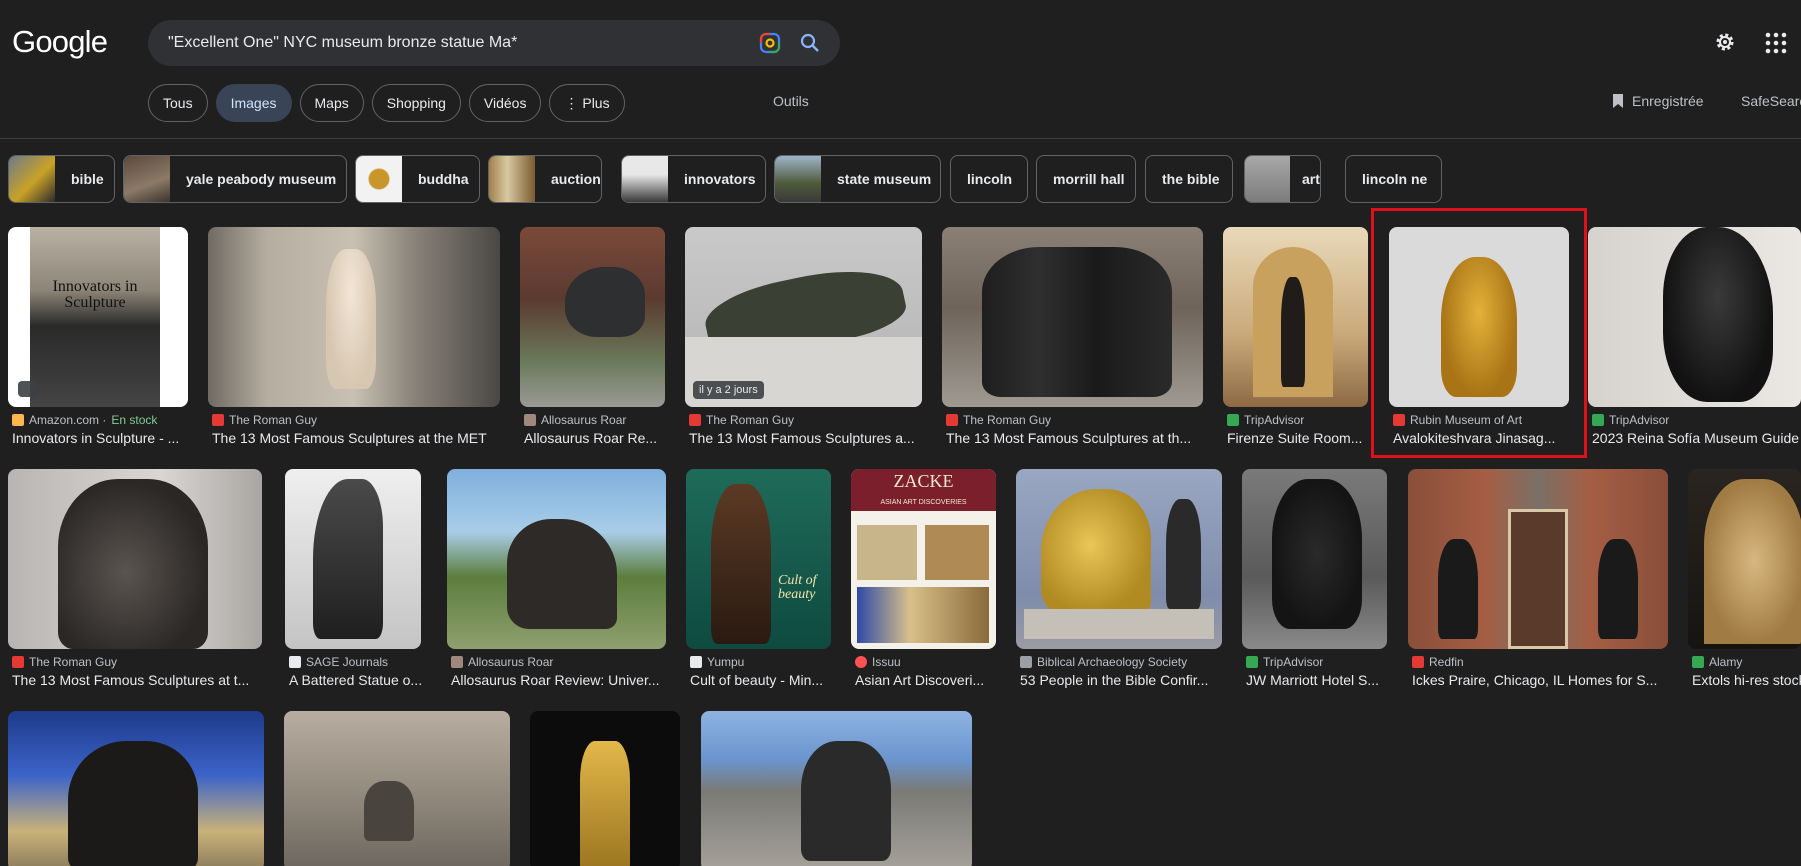 This screenshot has height=866, width=1801. I want to click on book-title: Innovators in Sculpture, so click(95, 294).